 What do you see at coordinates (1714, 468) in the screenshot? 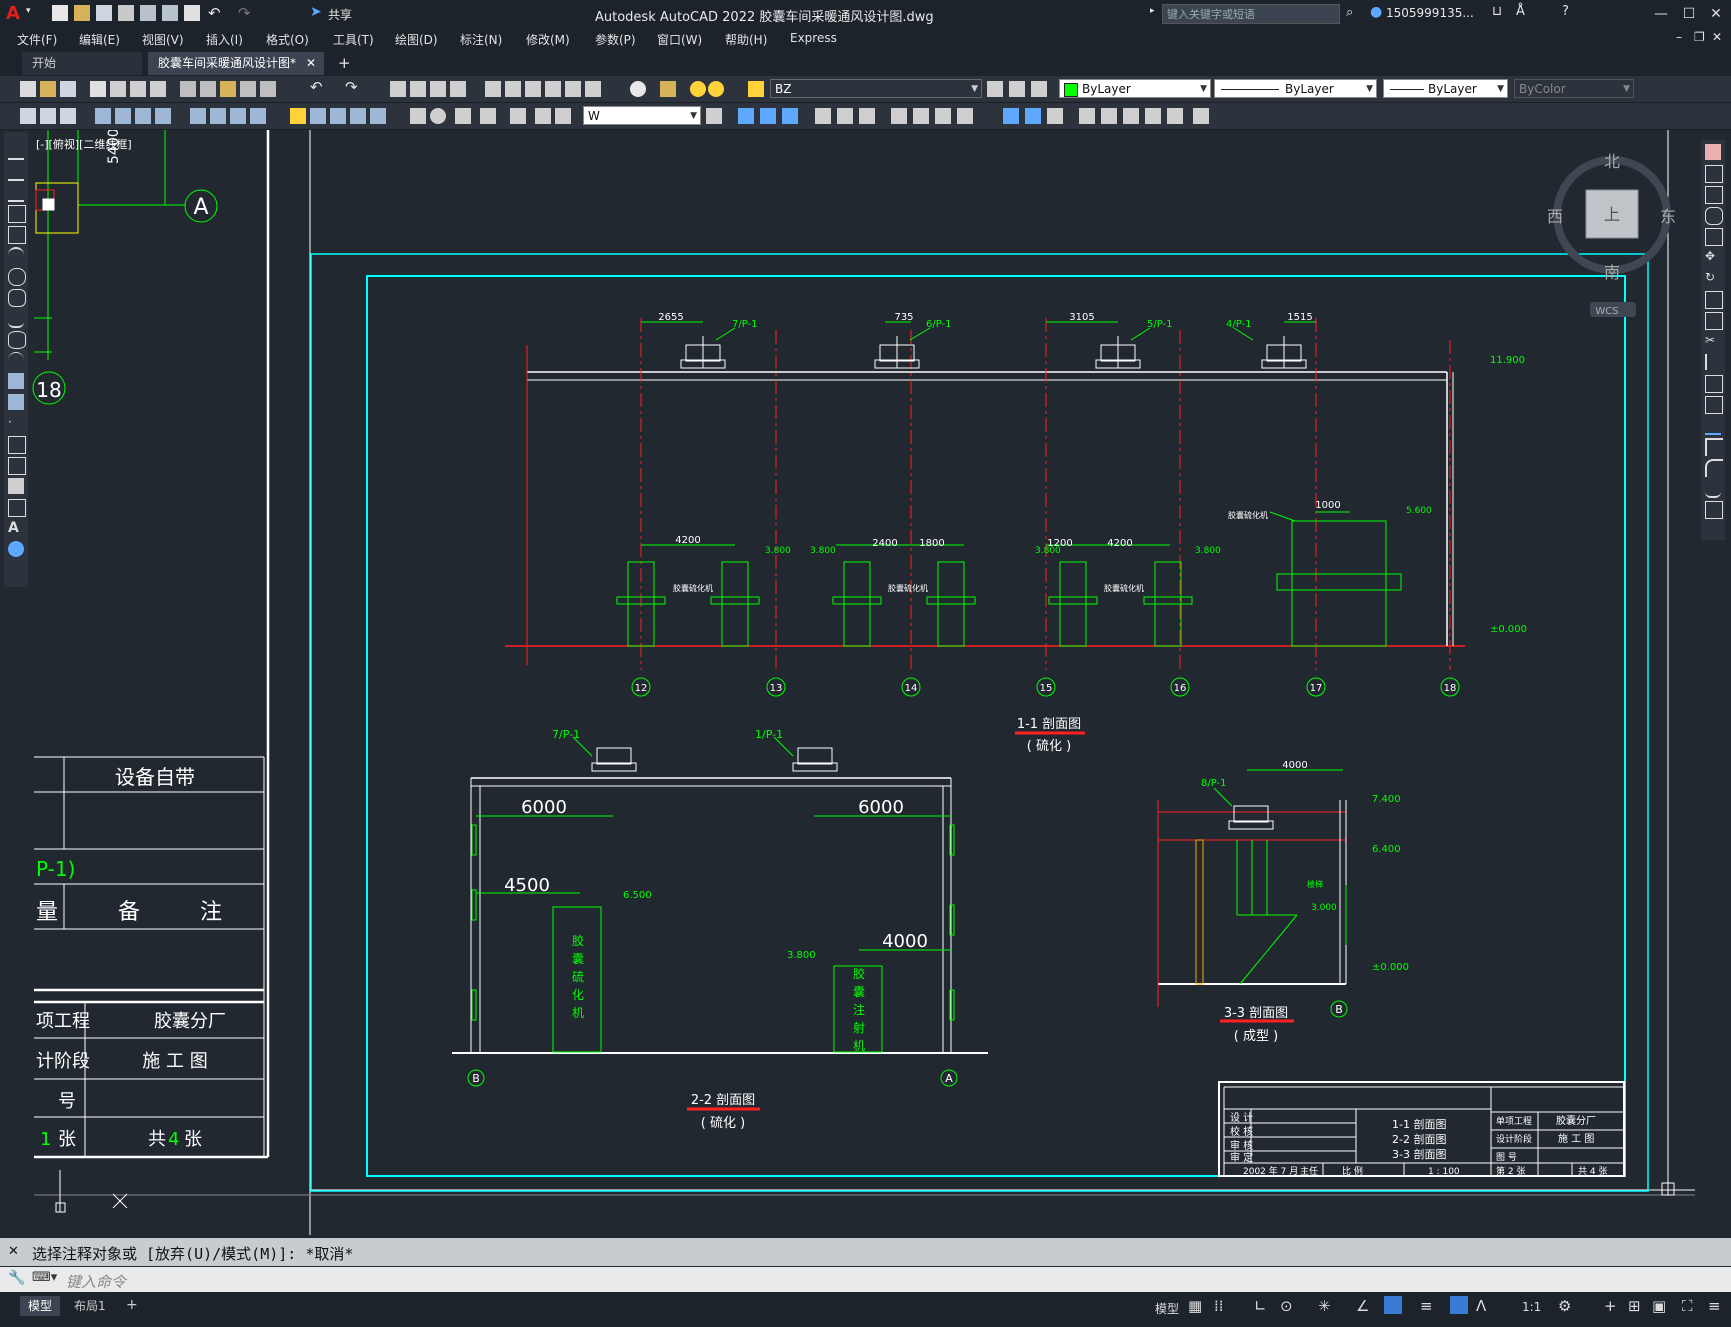
I see `fillet-icon` at bounding box center [1714, 468].